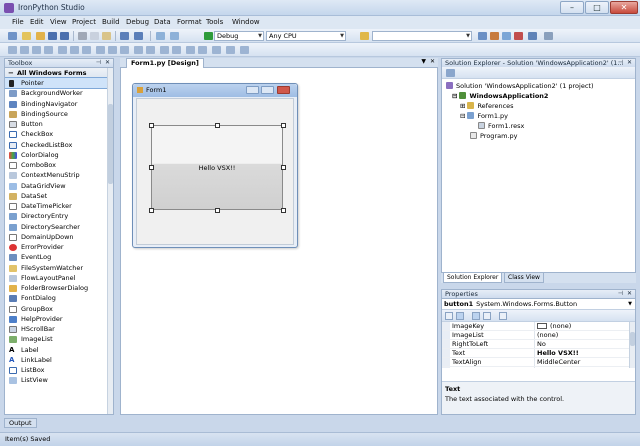 The image size is (640, 446). I want to click on properties-icon, so click(476, 316).